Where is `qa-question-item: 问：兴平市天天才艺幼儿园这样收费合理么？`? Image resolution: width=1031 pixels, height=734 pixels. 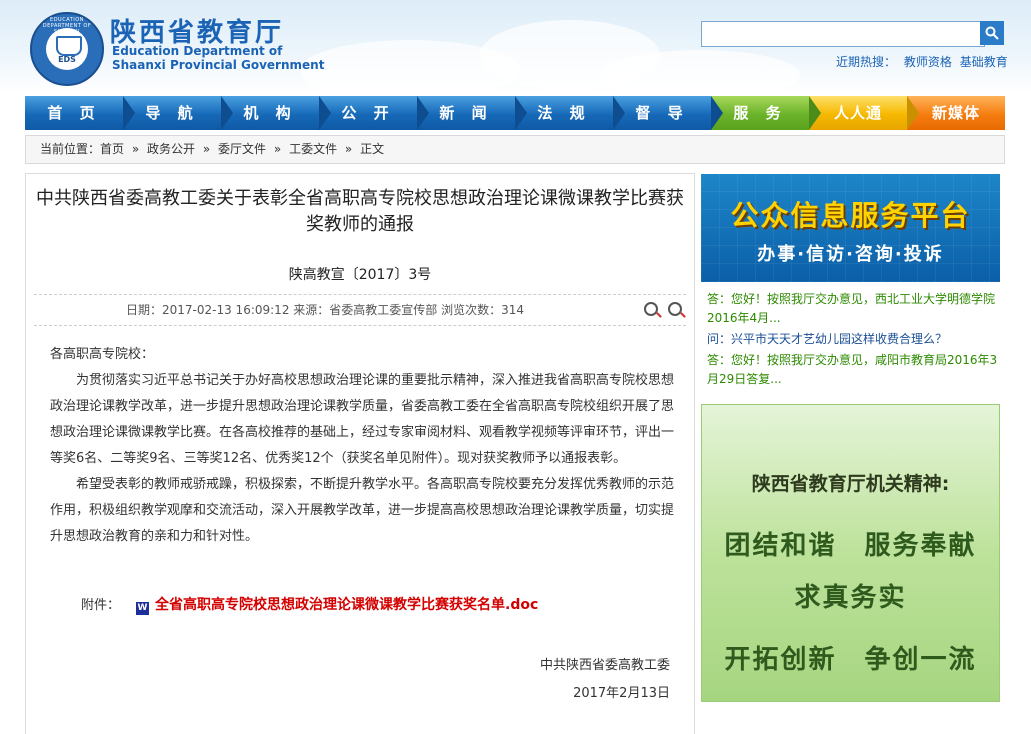 qa-question-item: 问：兴平市天天才艺幼儿园这样收费合理么？ is located at coordinates (853, 339).